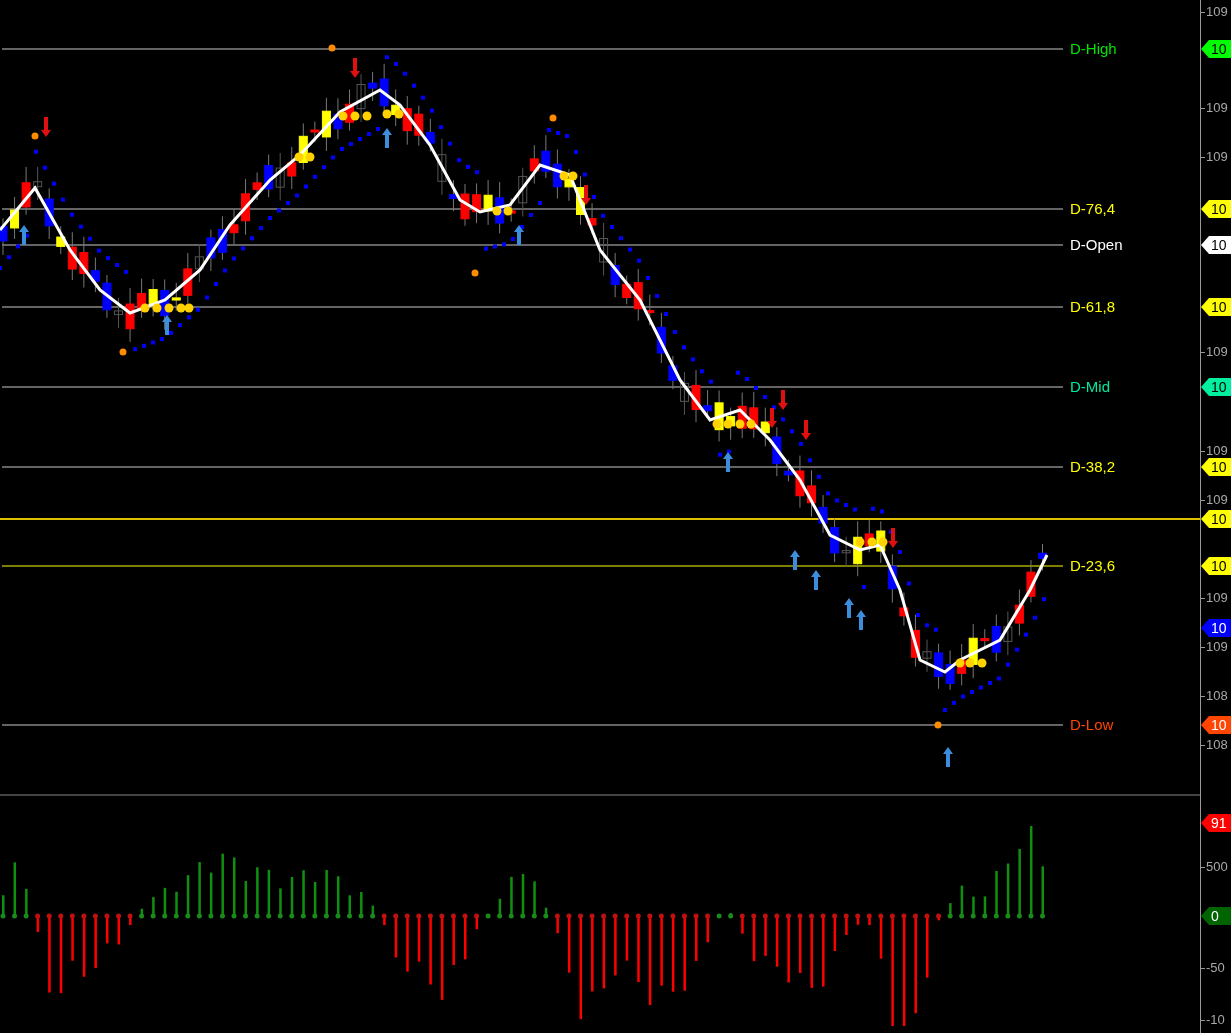  What do you see at coordinates (1093, 467) in the screenshot?
I see `level-label: D-38,2` at bounding box center [1093, 467].